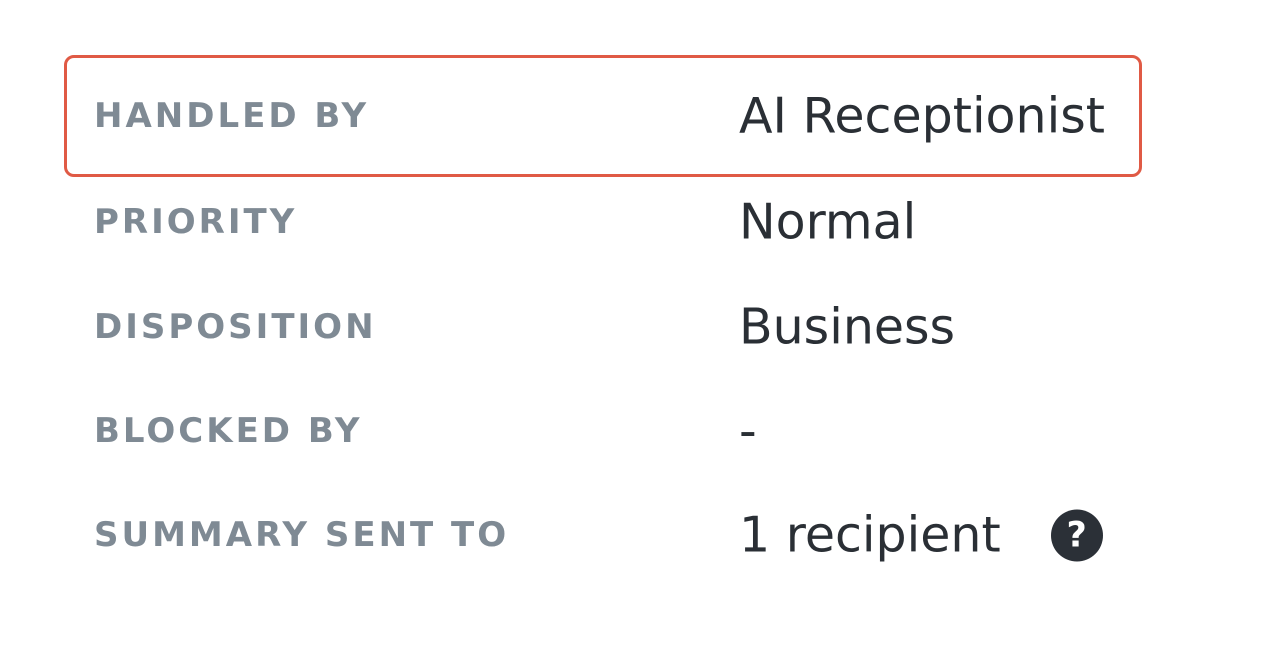  I want to click on priority-text: Normal, so click(828, 222).